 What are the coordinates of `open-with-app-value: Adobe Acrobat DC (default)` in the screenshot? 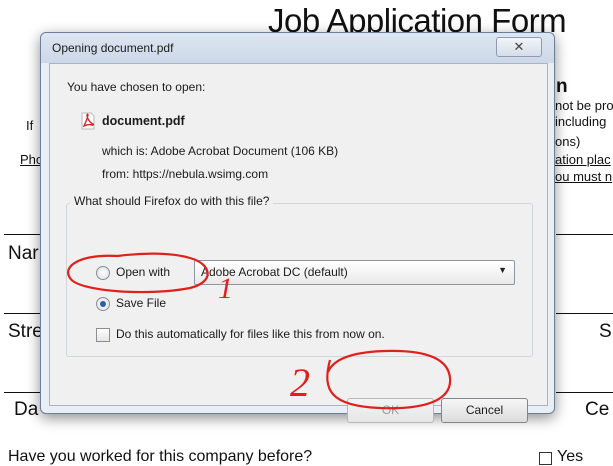 It's located at (274, 272).